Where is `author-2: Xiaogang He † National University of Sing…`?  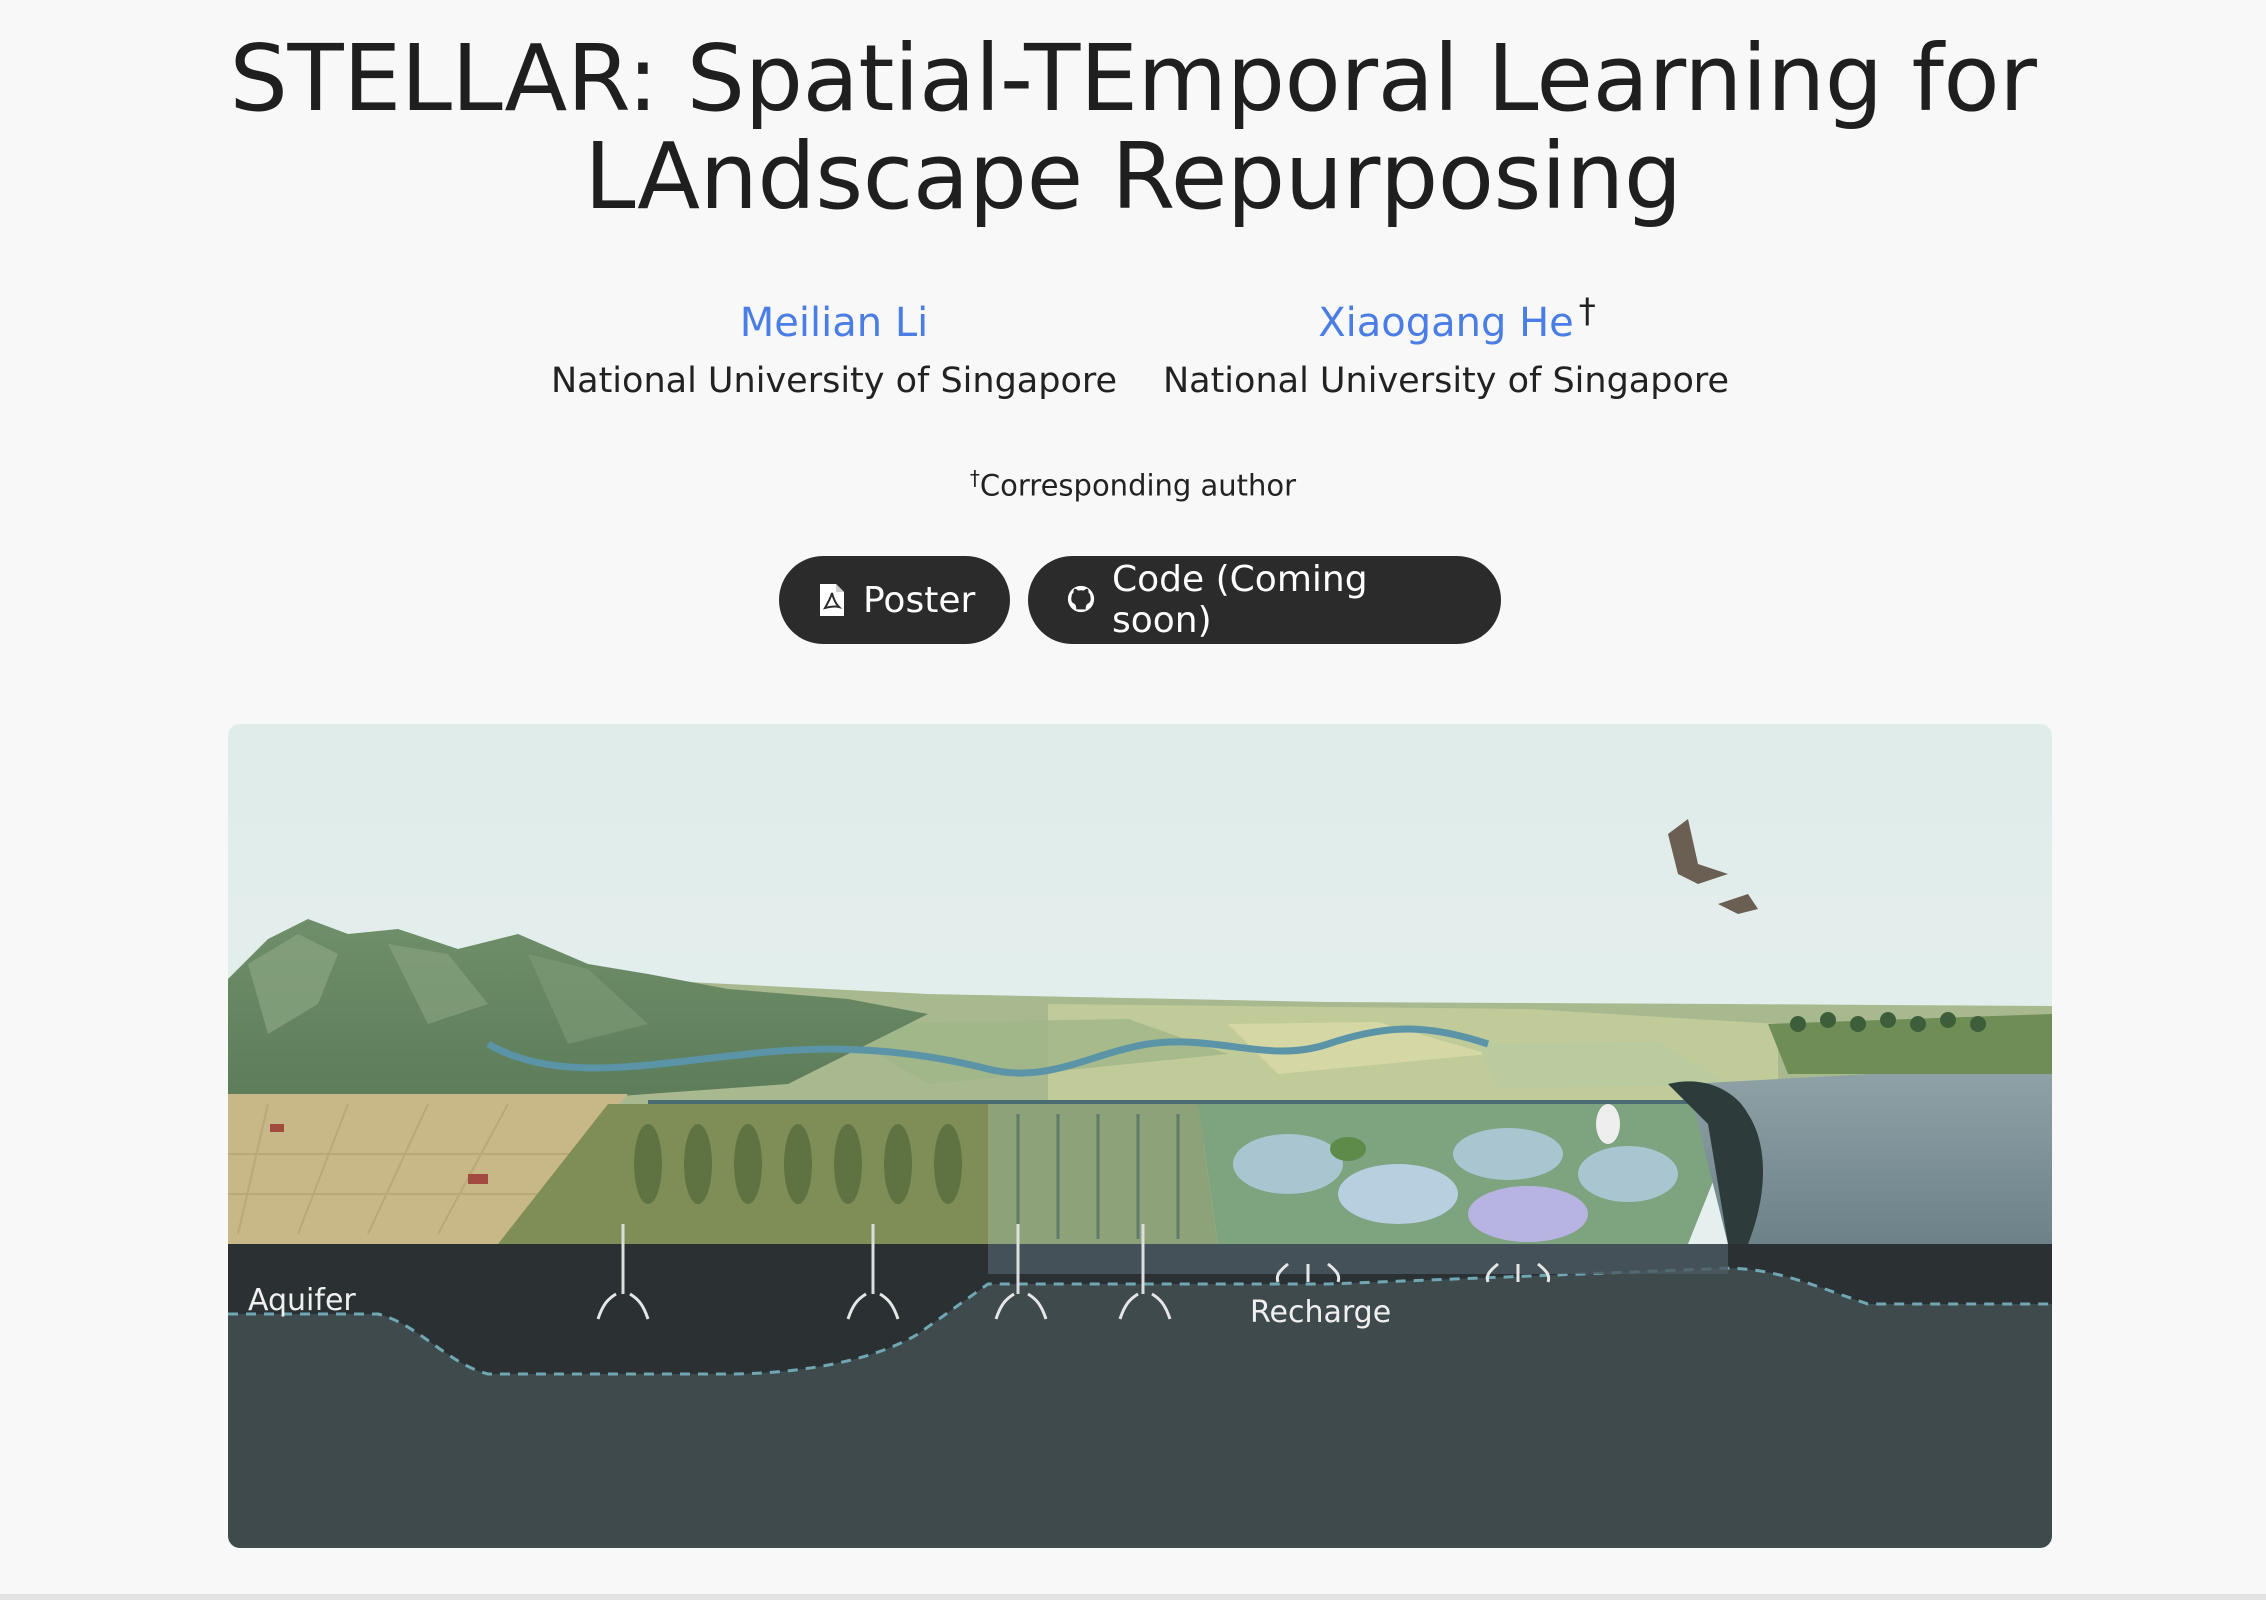
author-2: Xiaogang He † National University of Sing… is located at coordinates (1446, 348).